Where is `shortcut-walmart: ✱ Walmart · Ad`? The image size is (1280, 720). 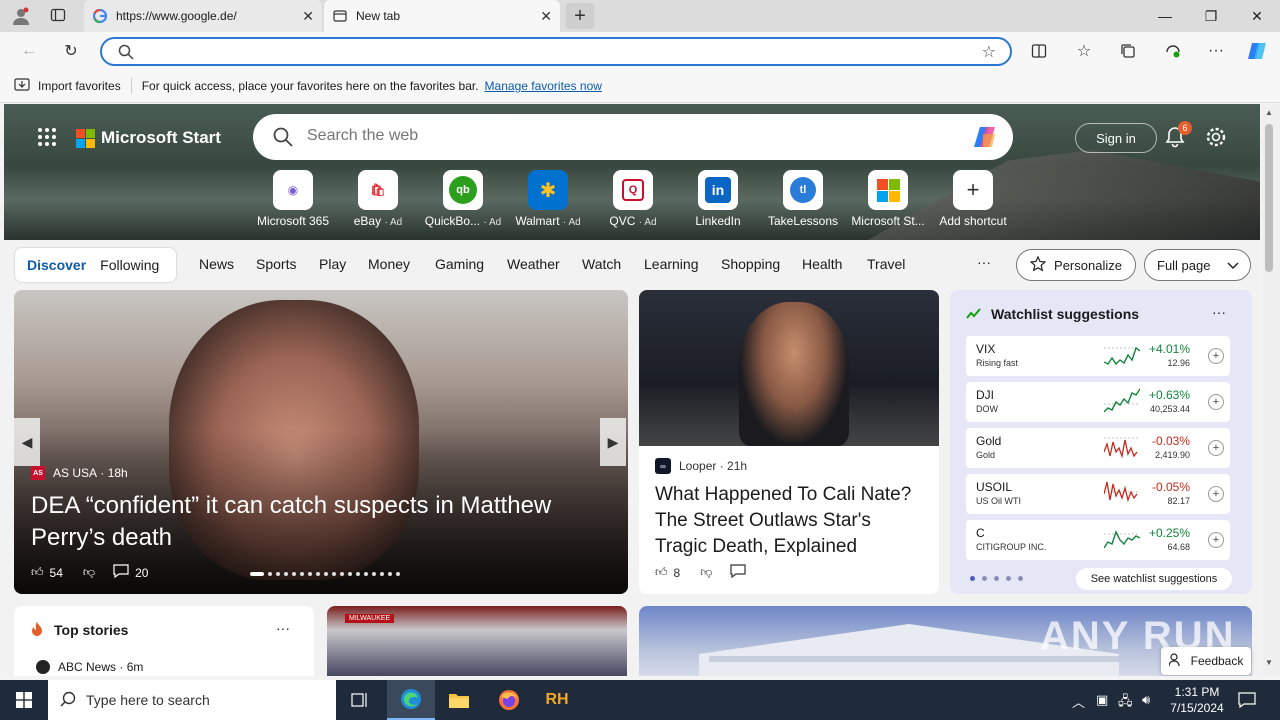
shortcut-walmart: ✱ Walmart · Ad is located at coordinates (548, 199).